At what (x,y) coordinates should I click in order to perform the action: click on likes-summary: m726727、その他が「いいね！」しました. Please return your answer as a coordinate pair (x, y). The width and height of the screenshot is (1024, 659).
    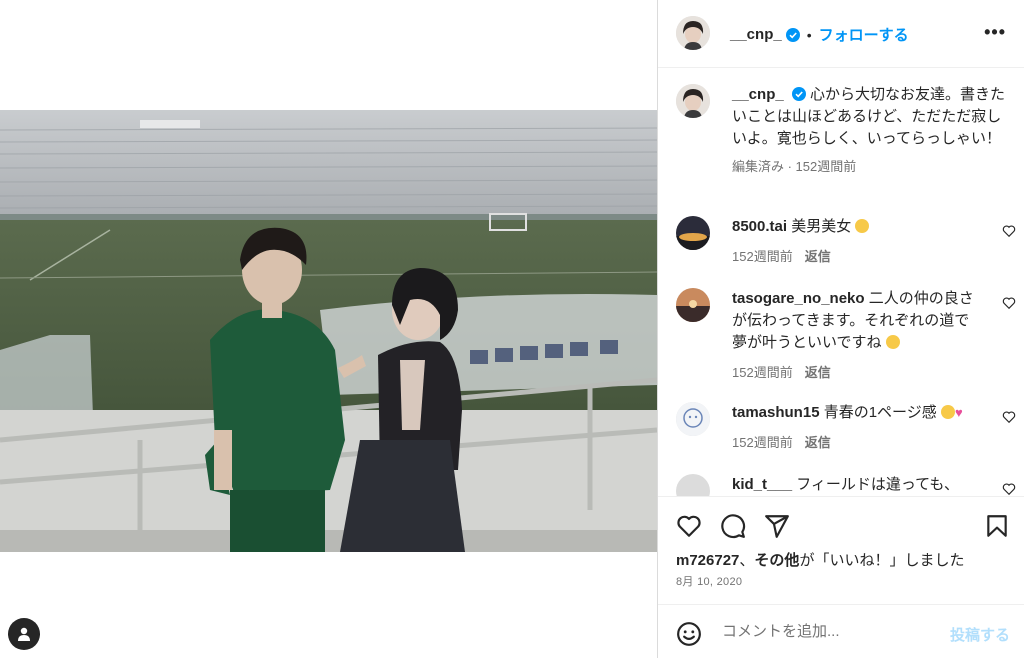
    Looking at the image, I should click on (820, 559).